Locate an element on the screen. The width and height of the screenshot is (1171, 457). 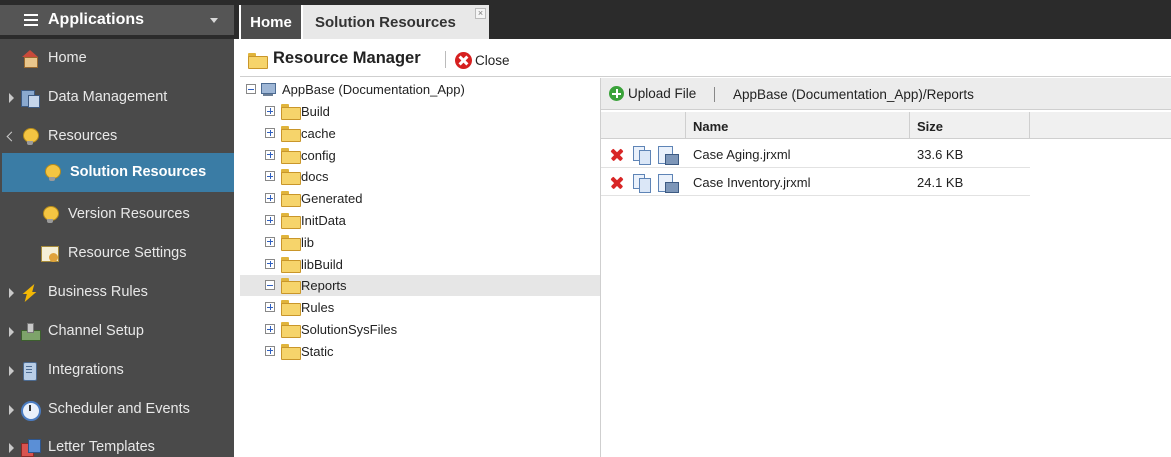
computer-icon is located at coordinates (268, 90).